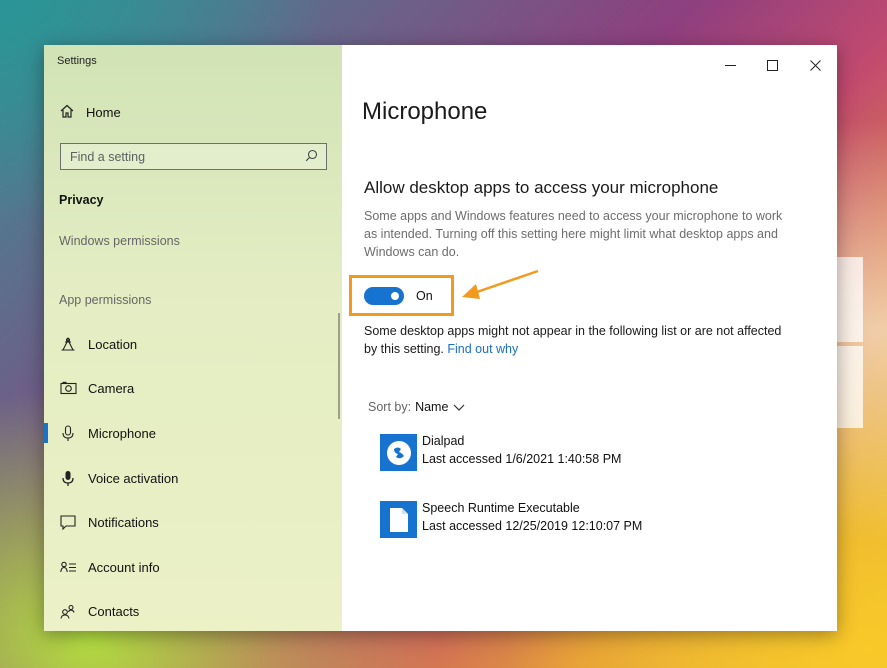 Image resolution: width=887 pixels, height=668 pixels. What do you see at coordinates (443, 441) in the screenshot?
I see `app-name: Dialpad` at bounding box center [443, 441].